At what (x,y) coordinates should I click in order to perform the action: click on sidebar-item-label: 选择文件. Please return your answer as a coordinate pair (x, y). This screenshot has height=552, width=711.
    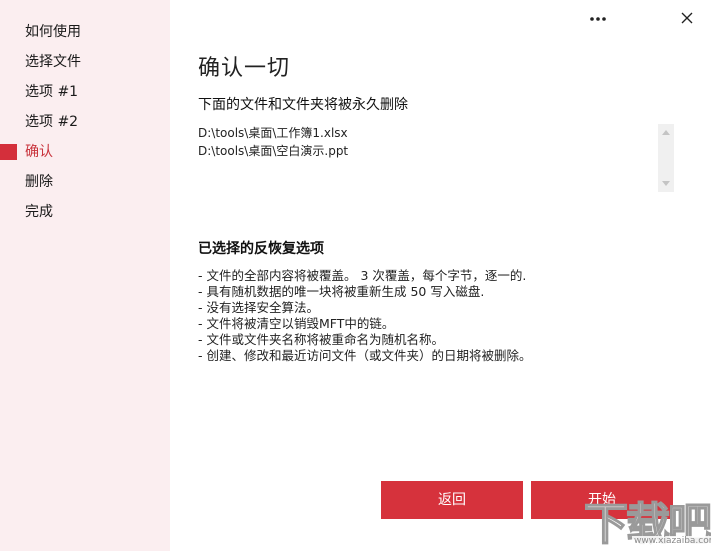
    Looking at the image, I should click on (53, 62).